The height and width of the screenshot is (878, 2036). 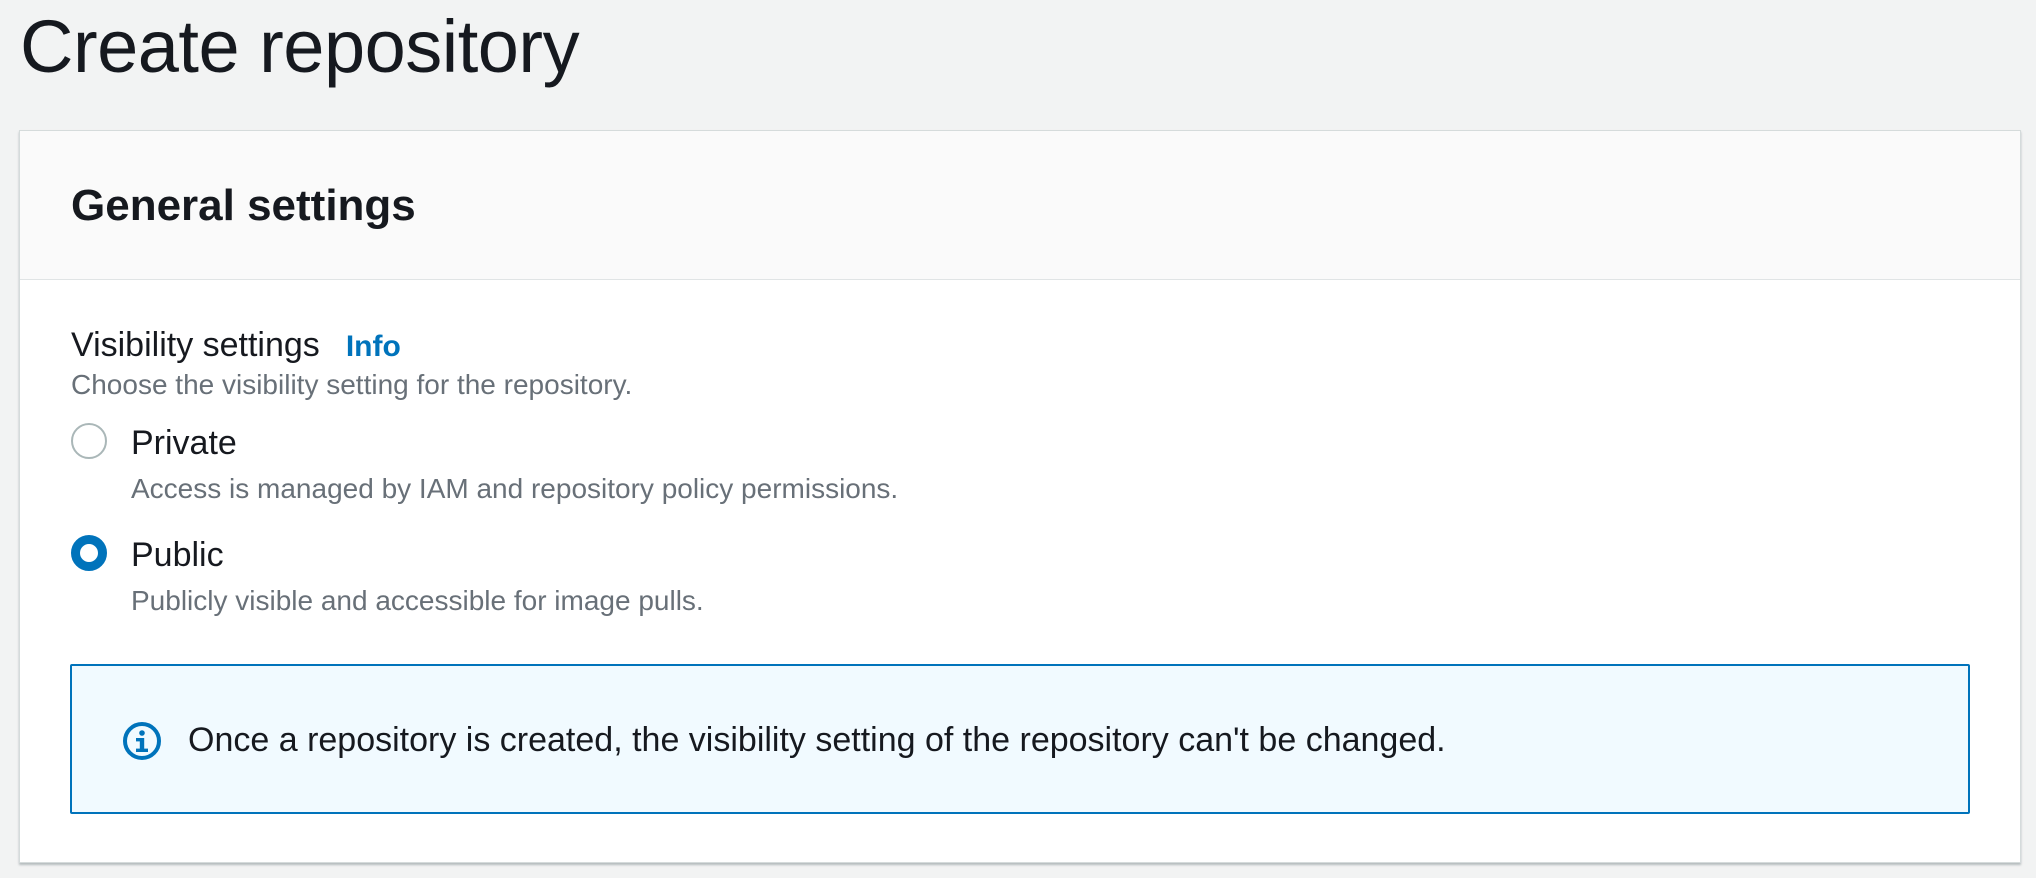 I want to click on info-circle-icon, so click(x=142, y=741).